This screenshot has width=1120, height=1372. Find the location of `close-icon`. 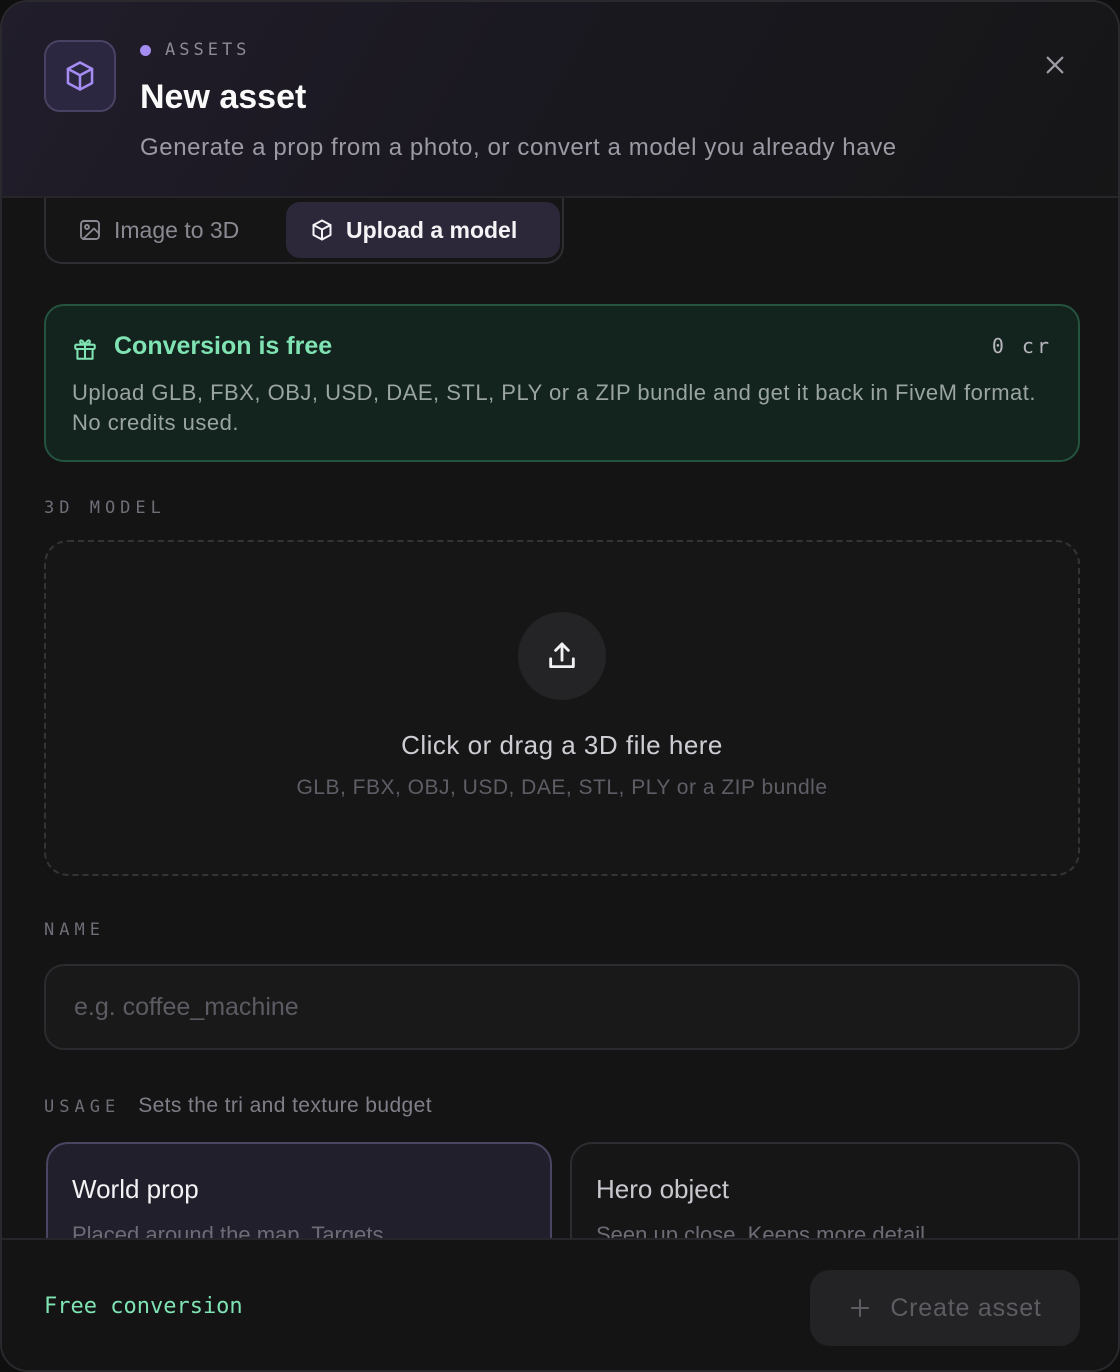

close-icon is located at coordinates (1055, 65).